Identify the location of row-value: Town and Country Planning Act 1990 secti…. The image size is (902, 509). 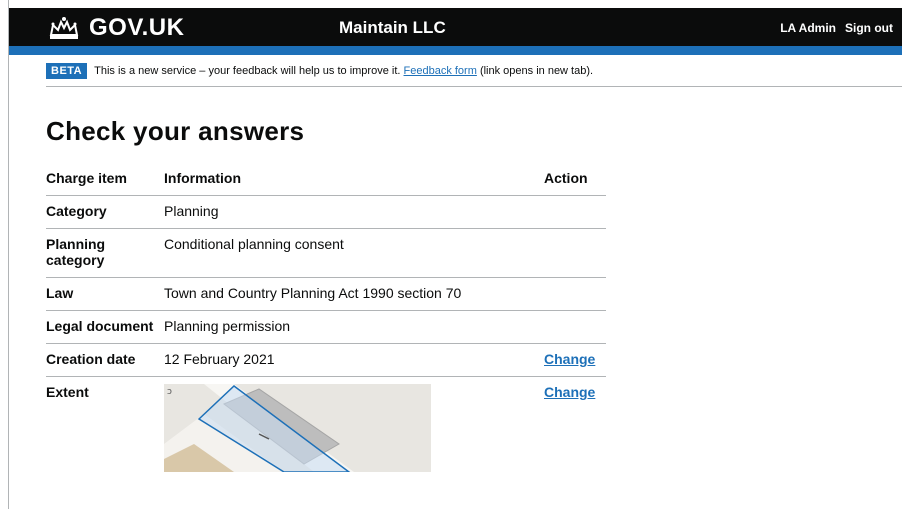
(354, 294).